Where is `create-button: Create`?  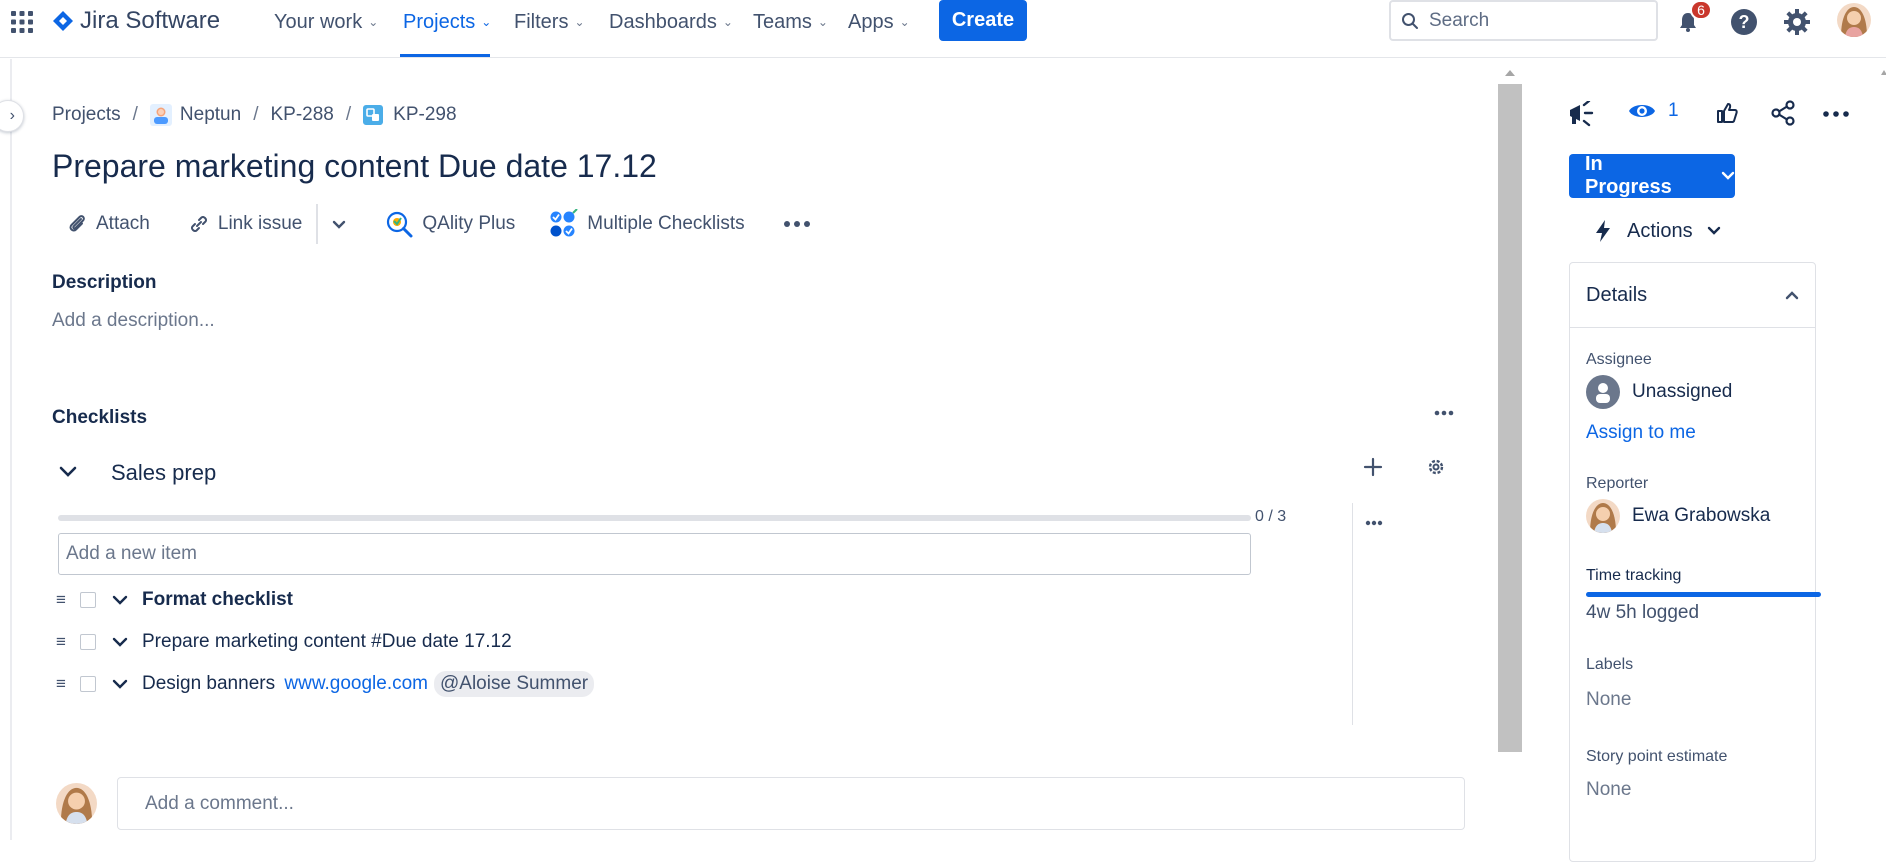 create-button: Create is located at coordinates (983, 20).